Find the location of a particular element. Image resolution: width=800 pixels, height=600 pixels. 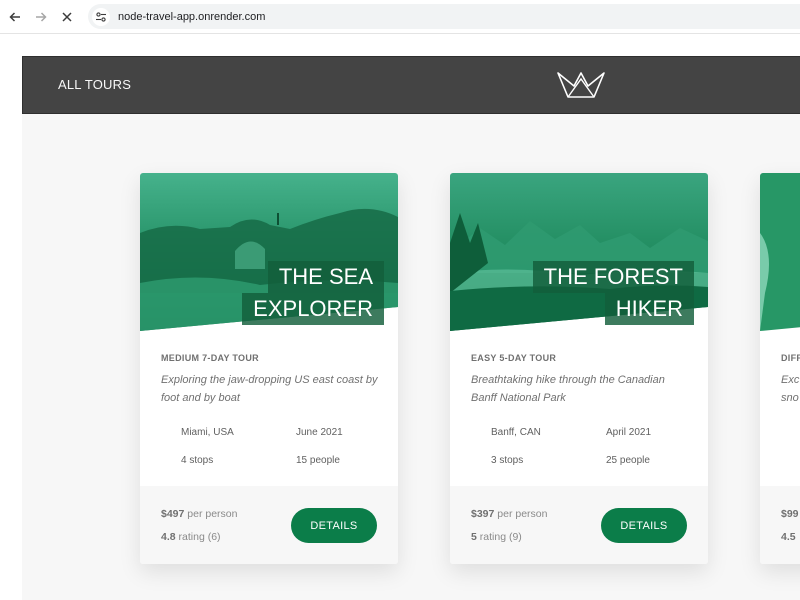

tour-stops: 3 stops is located at coordinates (507, 460).